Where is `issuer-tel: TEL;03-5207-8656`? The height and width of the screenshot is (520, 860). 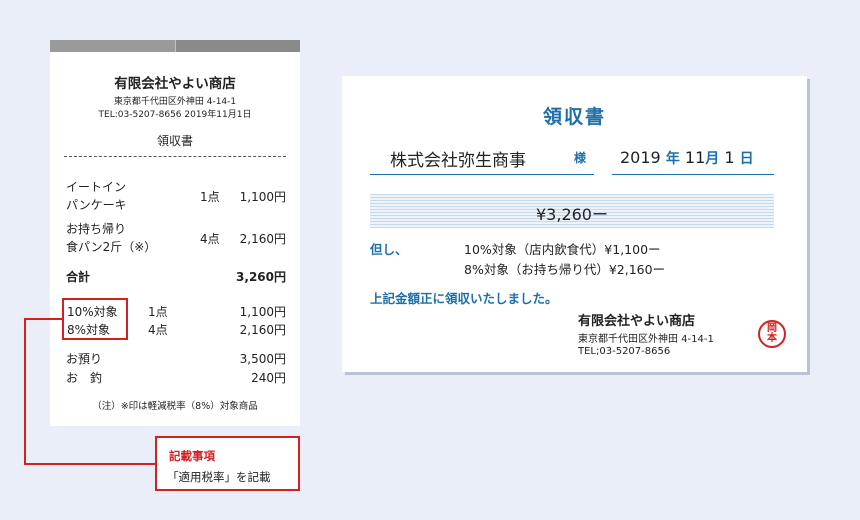
issuer-tel: TEL;03-5207-8656 is located at coordinates (624, 351).